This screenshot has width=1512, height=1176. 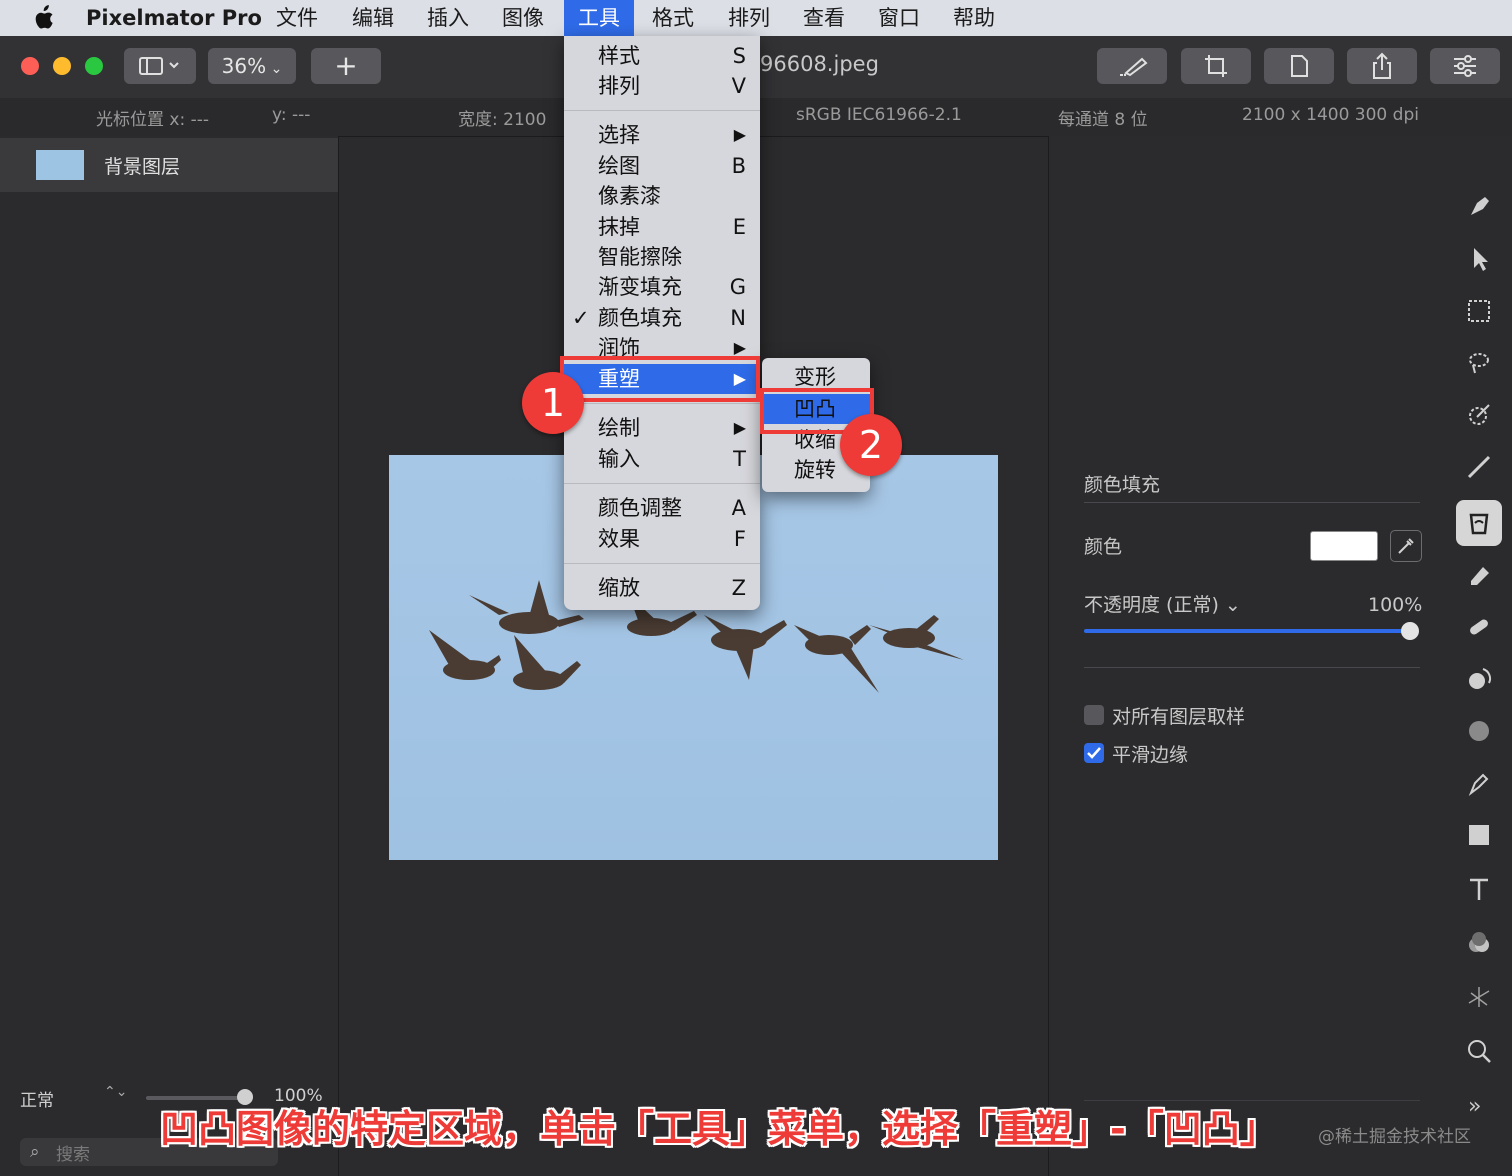 I want to click on step-badge-2: 2, so click(x=871, y=445).